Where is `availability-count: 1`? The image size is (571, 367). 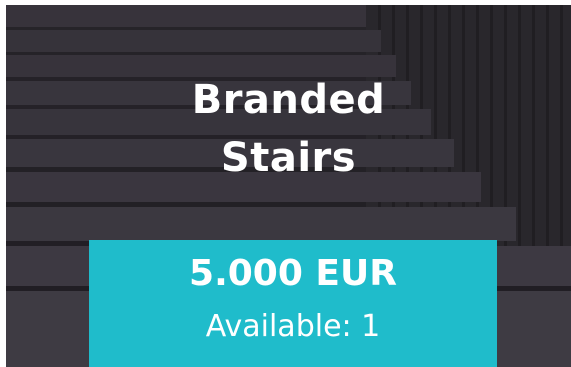 availability-count: 1 is located at coordinates (371, 326).